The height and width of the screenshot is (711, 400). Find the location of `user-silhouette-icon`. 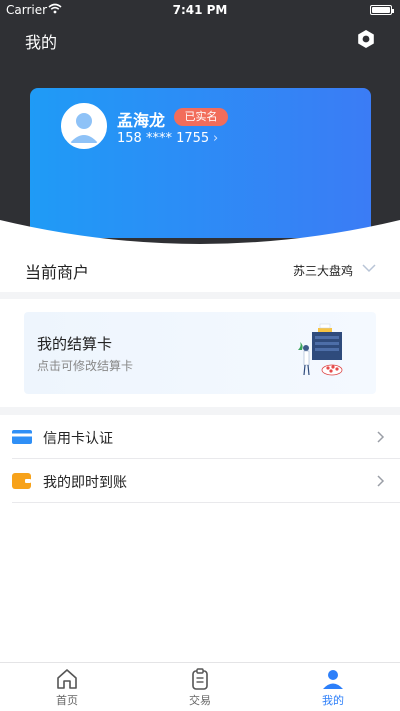

user-silhouette-icon is located at coordinates (84, 126).